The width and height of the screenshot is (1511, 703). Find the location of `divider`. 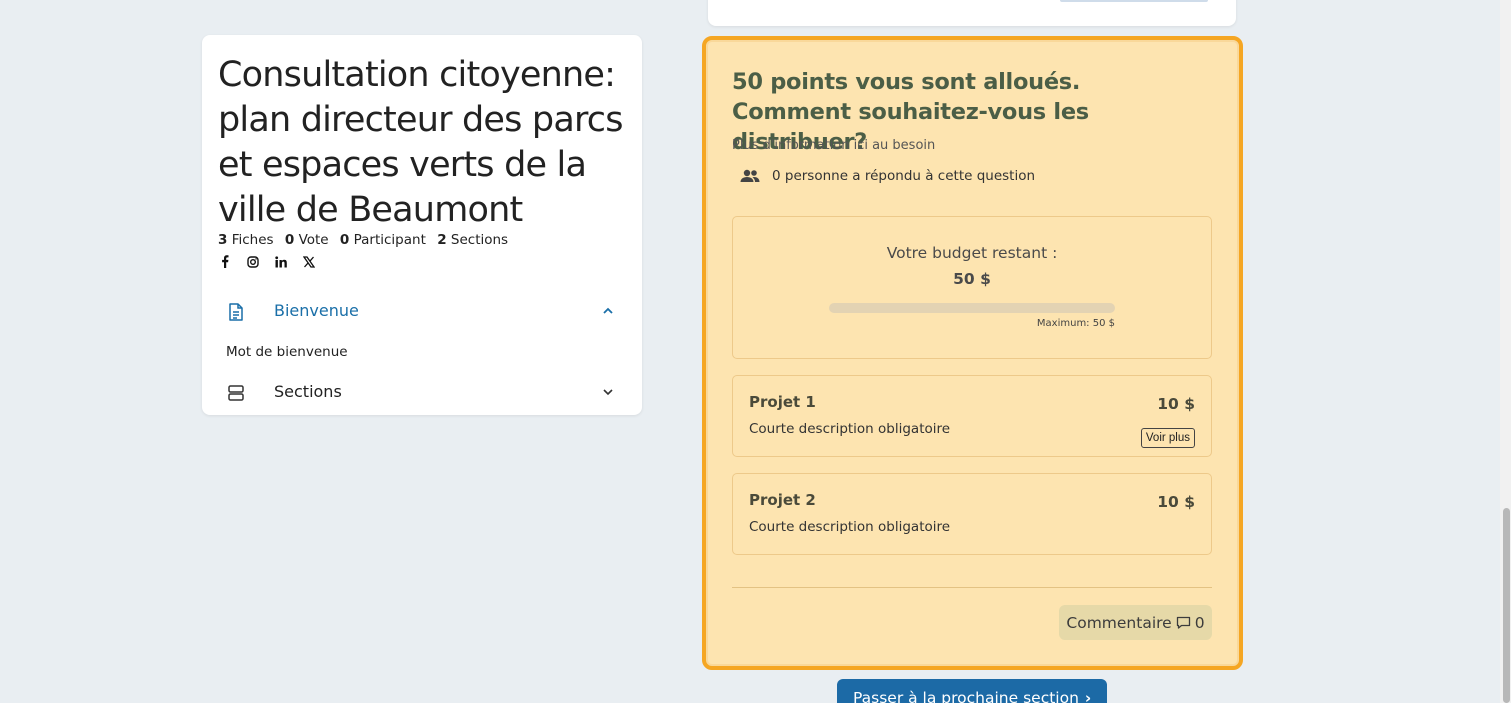

divider is located at coordinates (972, 587).